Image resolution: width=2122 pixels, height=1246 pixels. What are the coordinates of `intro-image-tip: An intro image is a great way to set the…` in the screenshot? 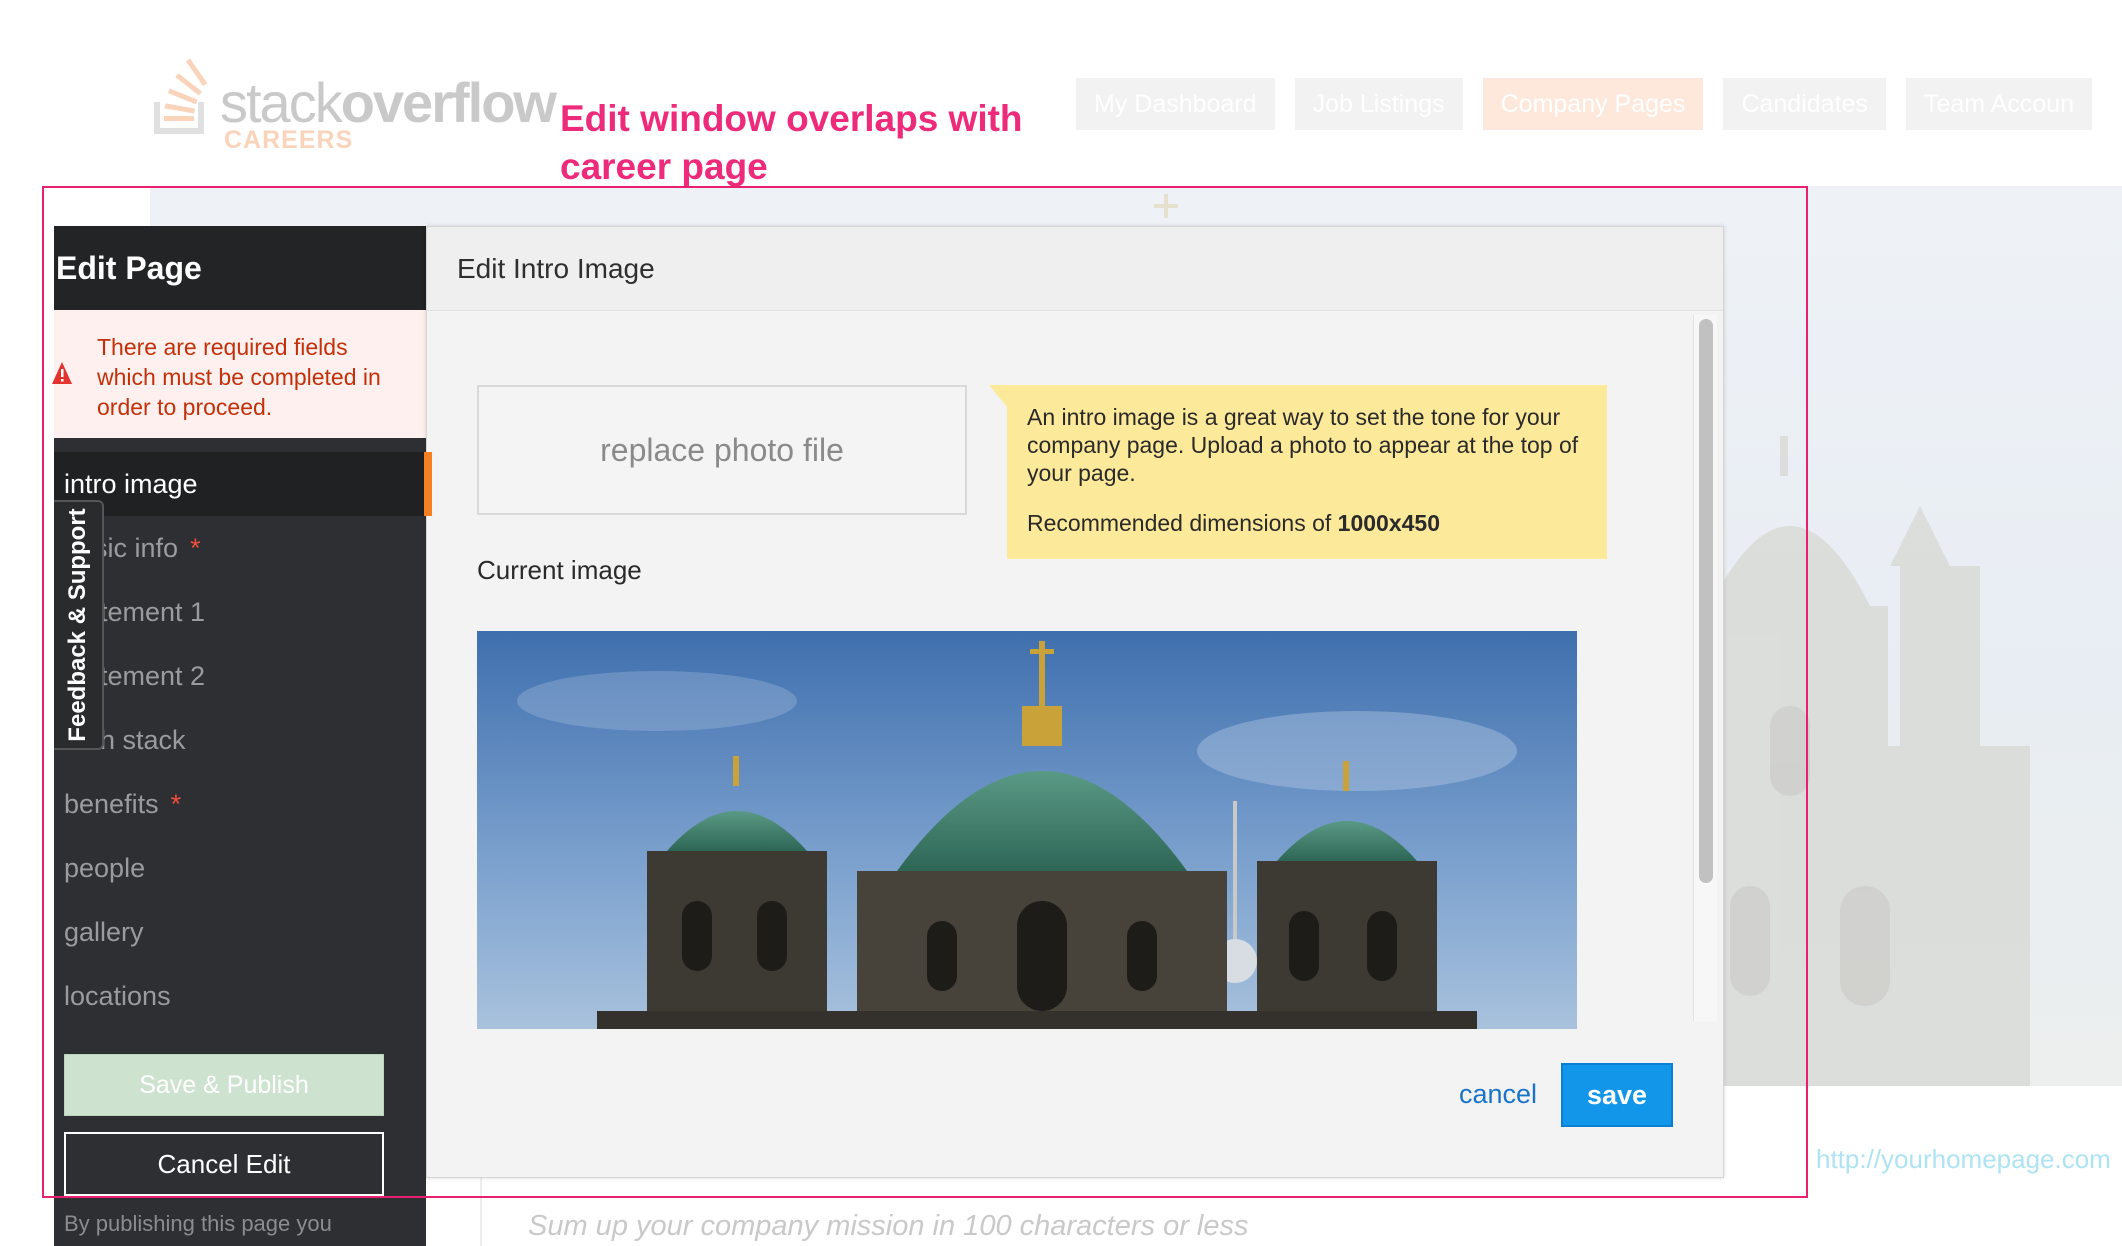 It's located at (1298, 472).